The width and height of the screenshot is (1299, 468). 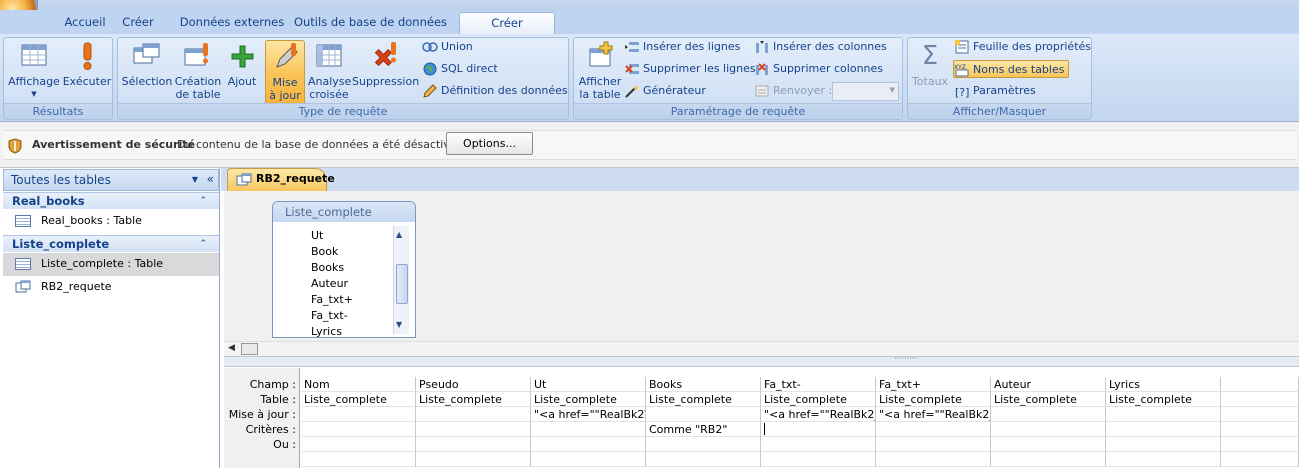 I want to click on grid-cell-champ: Ut, so click(x=588, y=384).